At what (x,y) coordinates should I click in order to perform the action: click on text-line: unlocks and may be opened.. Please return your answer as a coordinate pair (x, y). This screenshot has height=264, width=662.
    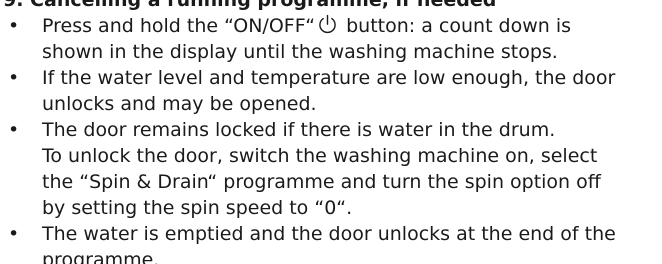
    Looking at the image, I should click on (179, 104).